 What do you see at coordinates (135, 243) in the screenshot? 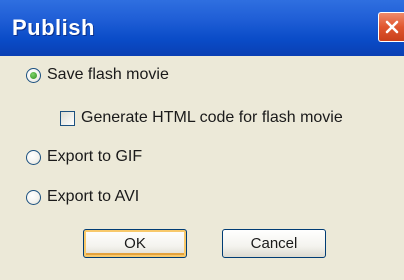
I see `ok-button: OK` at bounding box center [135, 243].